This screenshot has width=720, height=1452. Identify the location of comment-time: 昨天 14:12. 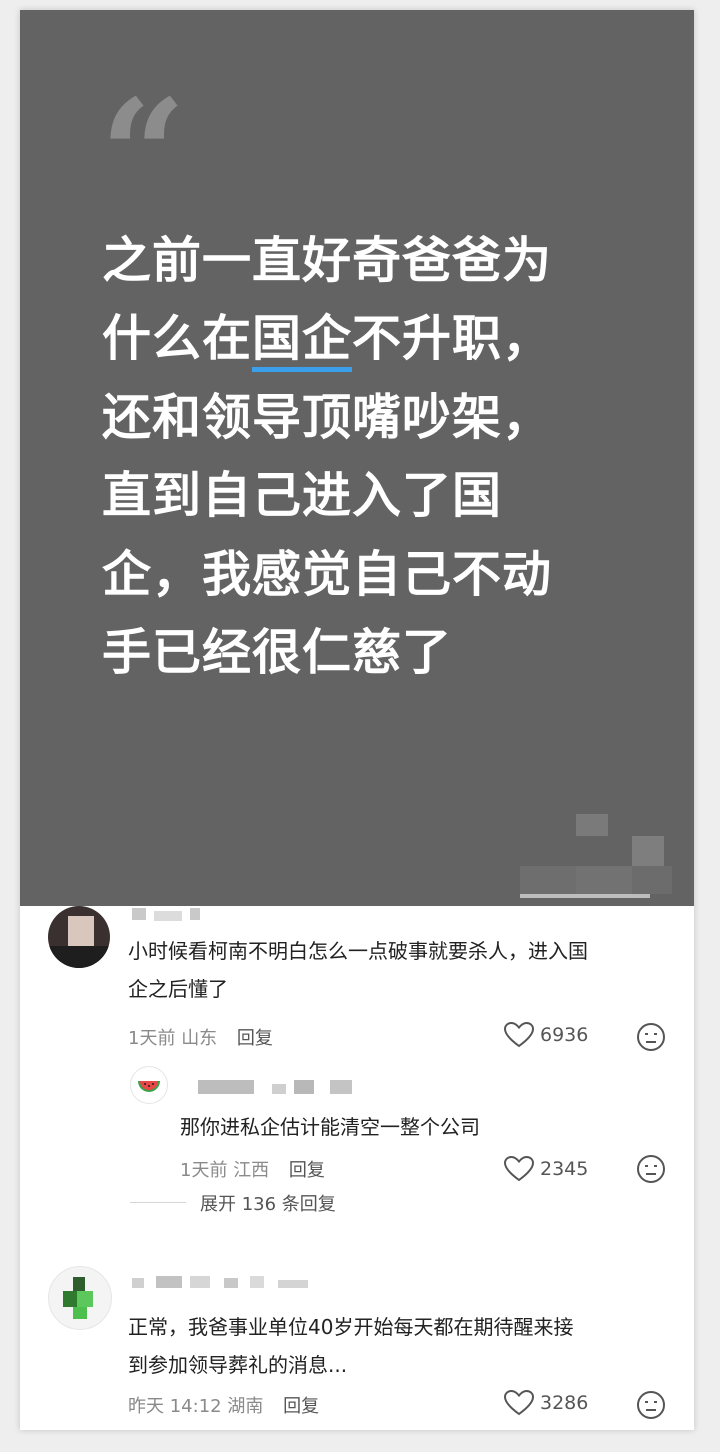
(175, 1406).